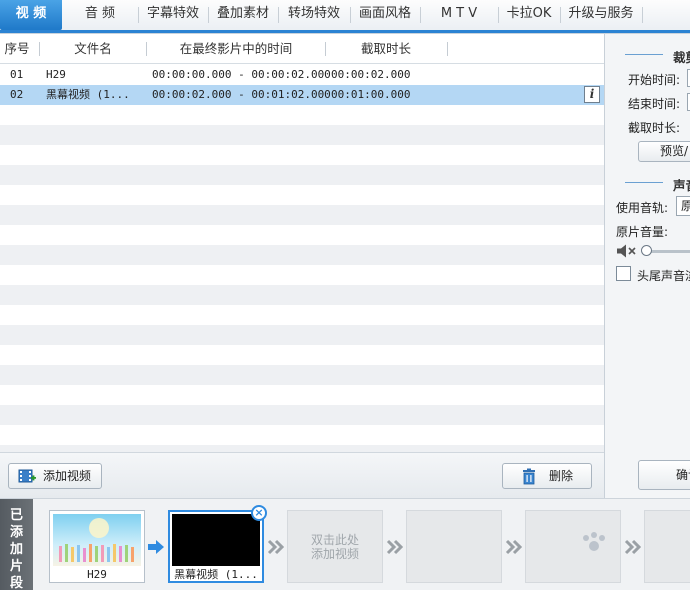 The image size is (690, 590). I want to click on film-add-icon, so click(27, 476).